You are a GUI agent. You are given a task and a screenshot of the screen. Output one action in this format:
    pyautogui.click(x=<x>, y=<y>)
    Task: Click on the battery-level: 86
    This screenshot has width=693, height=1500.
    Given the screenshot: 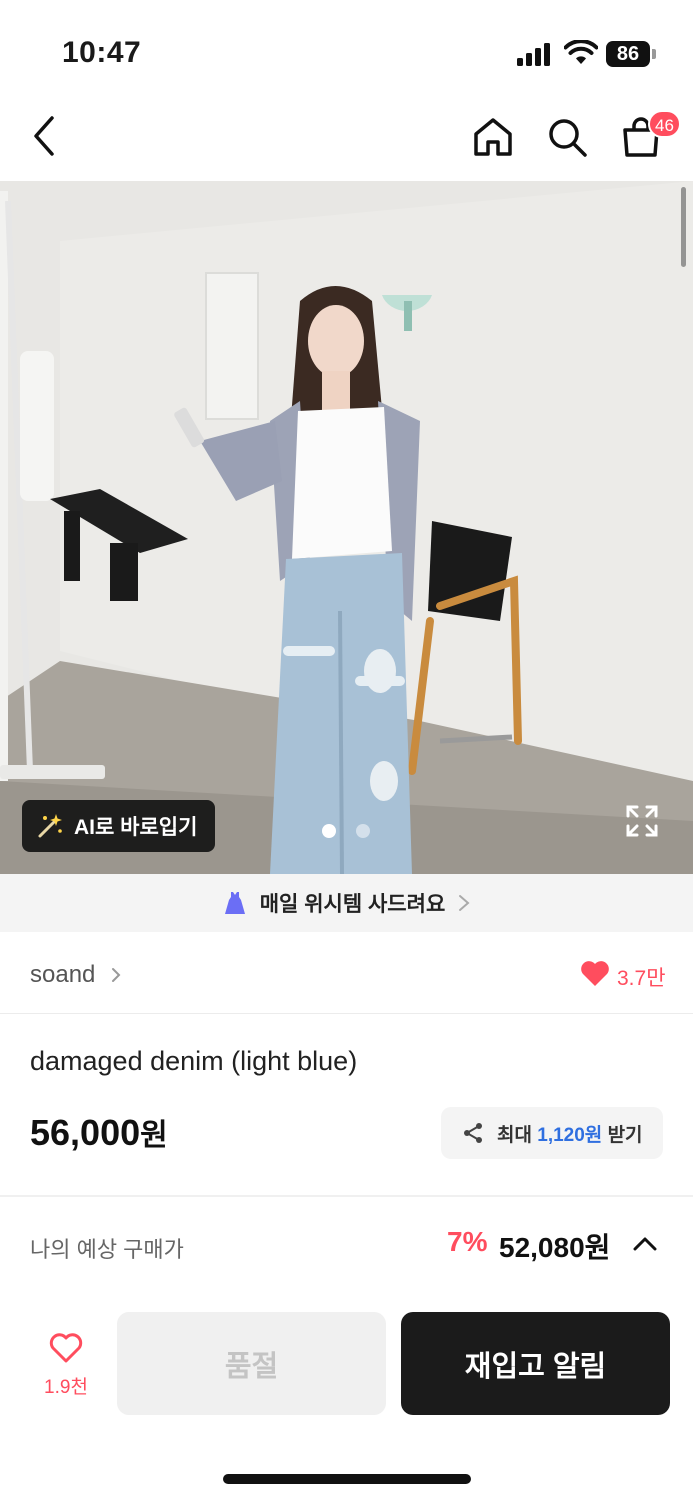 What is the action you would take?
    pyautogui.click(x=628, y=54)
    